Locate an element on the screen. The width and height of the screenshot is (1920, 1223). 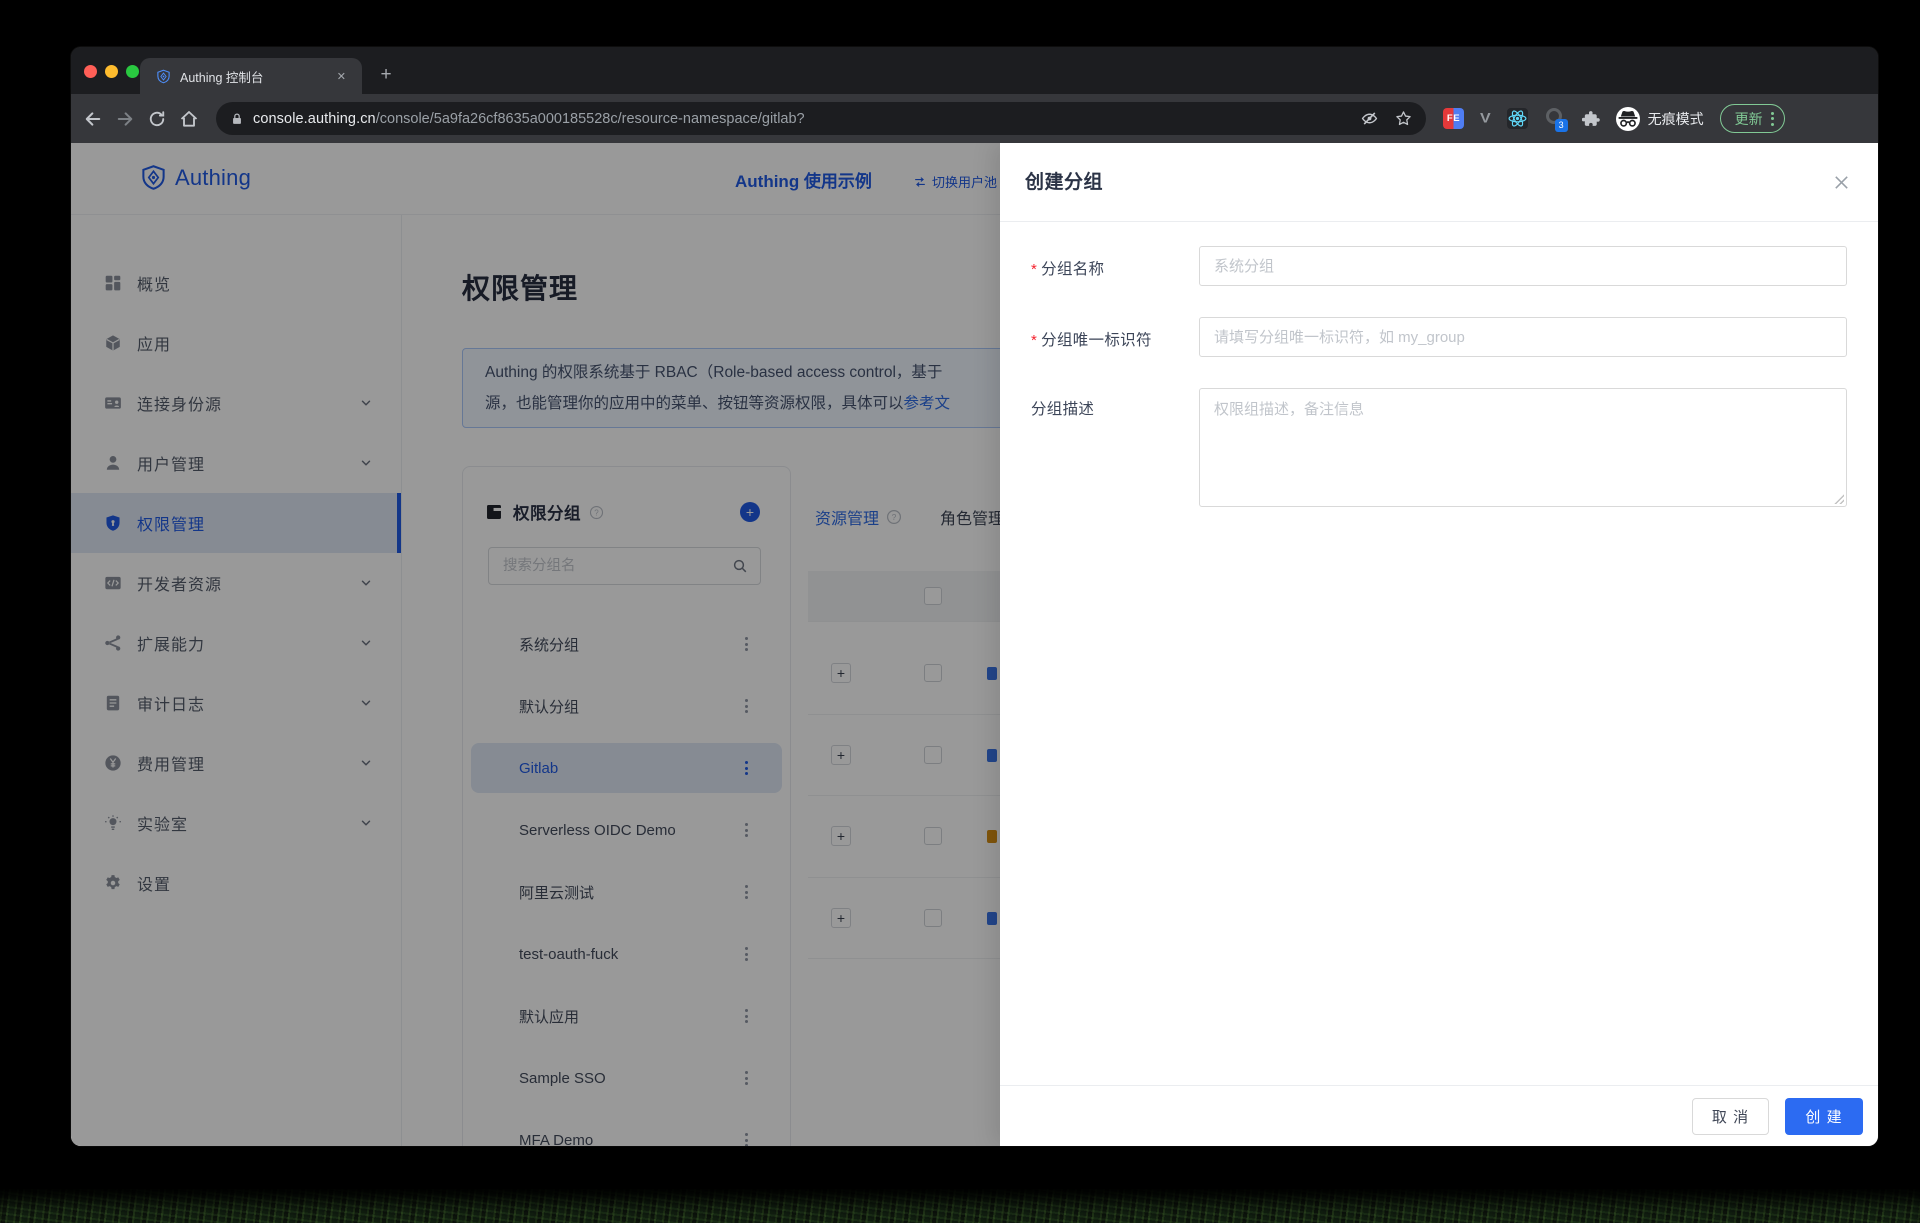
browser-tabstrip: Authing 控制台 ✕ + is located at coordinates (974, 70).